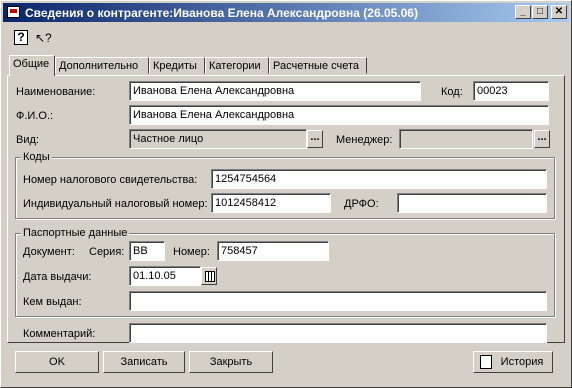  Describe the element at coordinates (110, 180) in the screenshot. I see `tax-cert-label: Номер налогового свидетельства:` at that location.